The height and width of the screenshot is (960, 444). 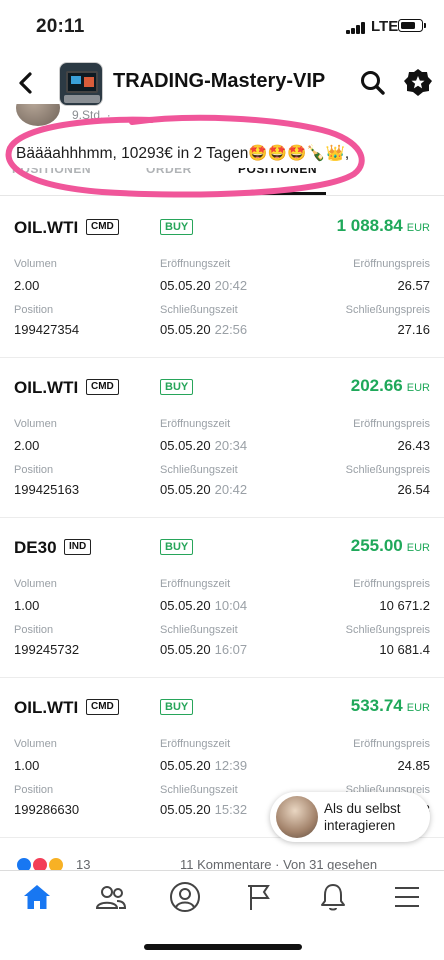 I want to click on position-profit: 202.66 EUR, so click(x=390, y=386).